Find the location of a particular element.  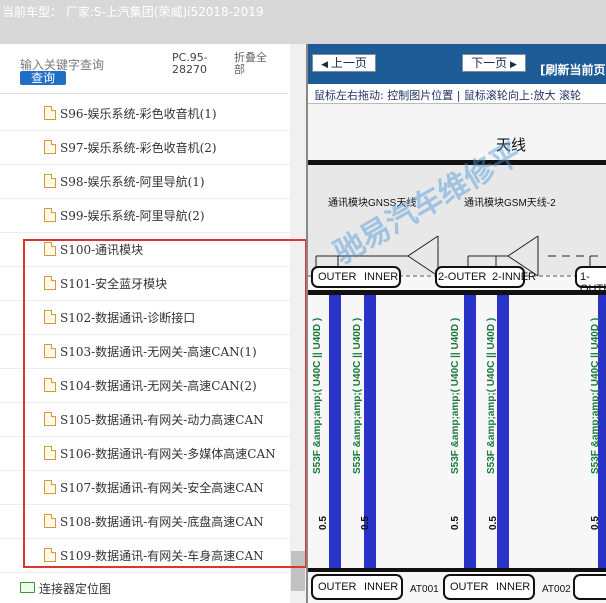

hint-bar: 鼠标左右拖动: 控制图片位置 | 鼠标滚轮向上:放大 滚轮 is located at coordinates (457, 94).